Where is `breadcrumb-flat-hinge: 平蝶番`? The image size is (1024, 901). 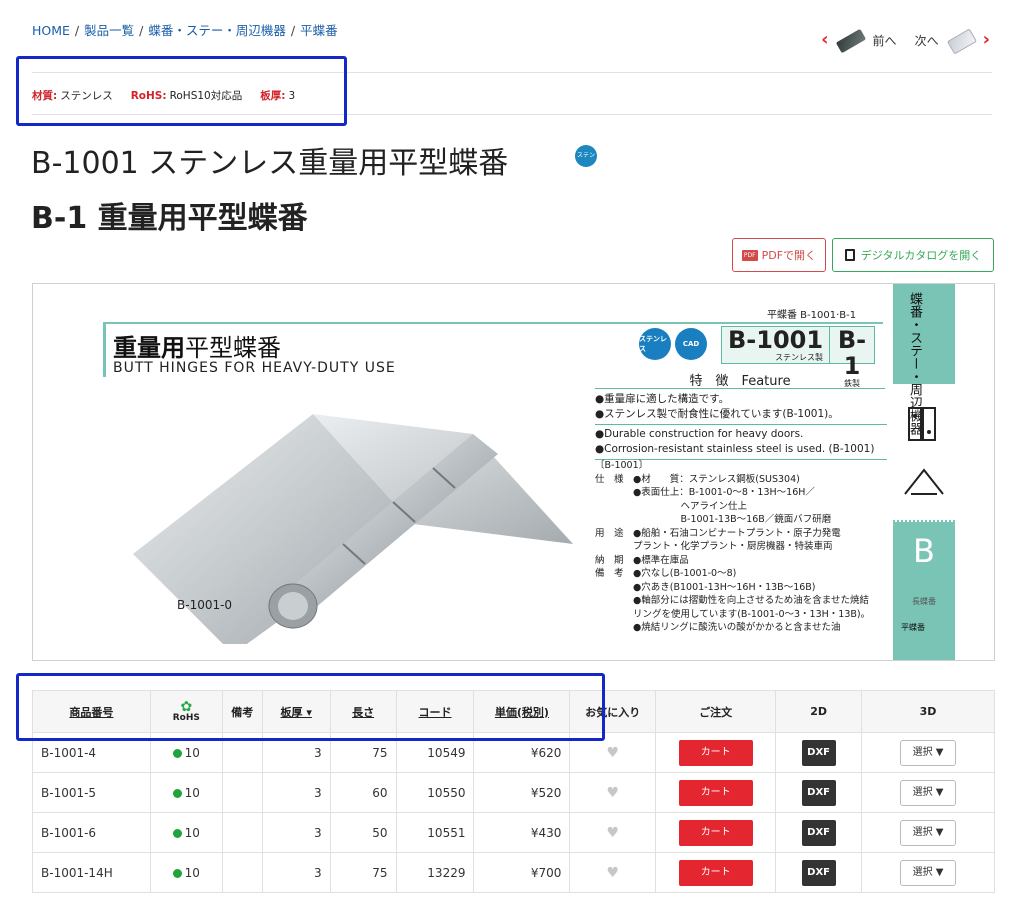
breadcrumb-flat-hinge: 平蝶番 is located at coordinates (319, 30).